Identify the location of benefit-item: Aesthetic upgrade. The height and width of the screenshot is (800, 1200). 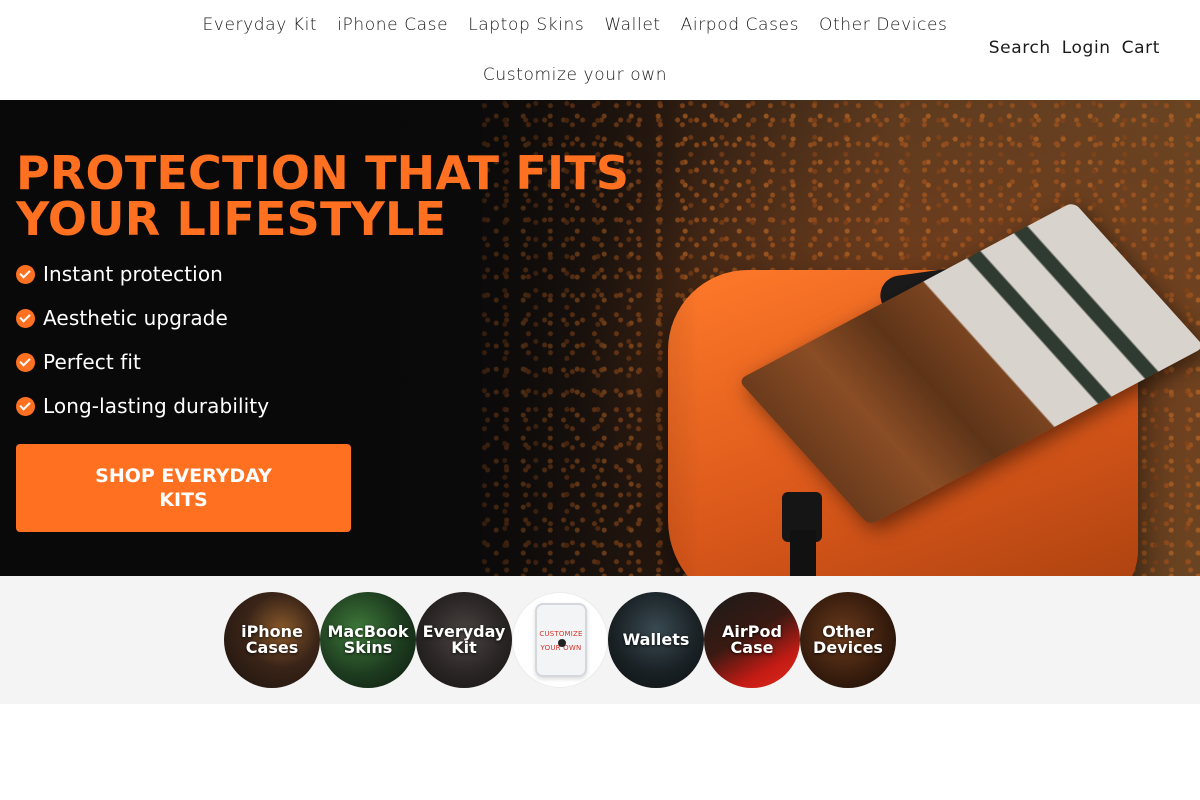
(326, 318).